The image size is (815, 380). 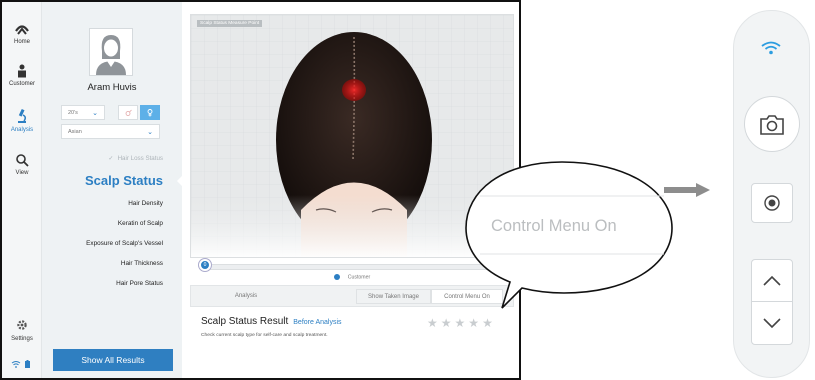 I want to click on chevron-up-icon, so click(x=772, y=280).